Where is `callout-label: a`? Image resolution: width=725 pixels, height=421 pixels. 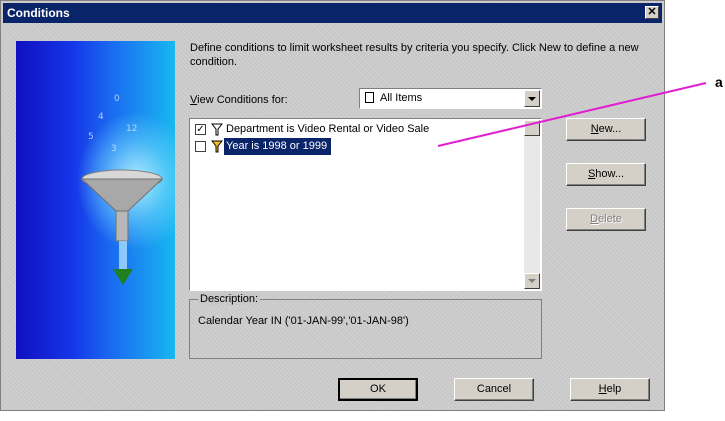
callout-label: a is located at coordinates (719, 82).